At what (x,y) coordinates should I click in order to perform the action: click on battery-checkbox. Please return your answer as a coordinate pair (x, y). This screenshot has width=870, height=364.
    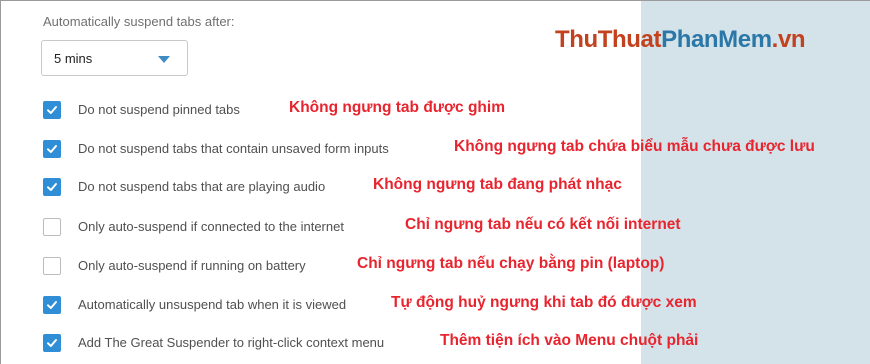
    Looking at the image, I should click on (52, 266).